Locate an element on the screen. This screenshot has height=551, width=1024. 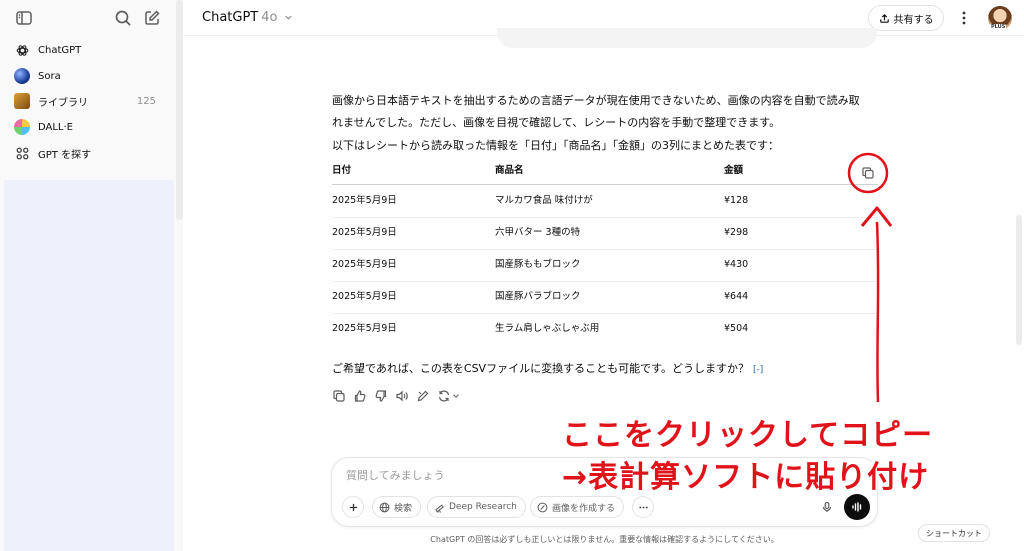
annotation-circle is located at coordinates (868, 173).